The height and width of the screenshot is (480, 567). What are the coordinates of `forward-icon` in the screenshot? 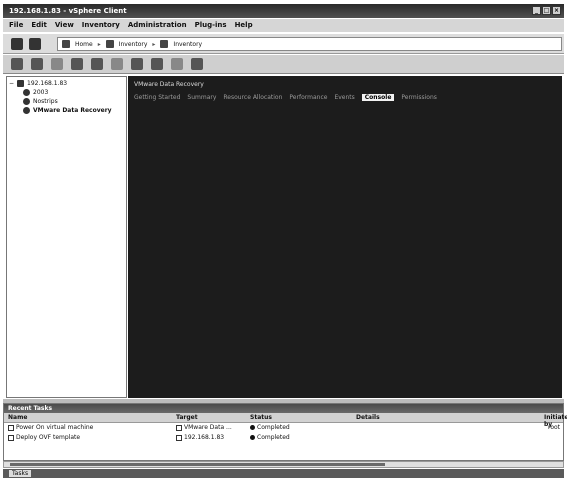 It's located at (35, 44).